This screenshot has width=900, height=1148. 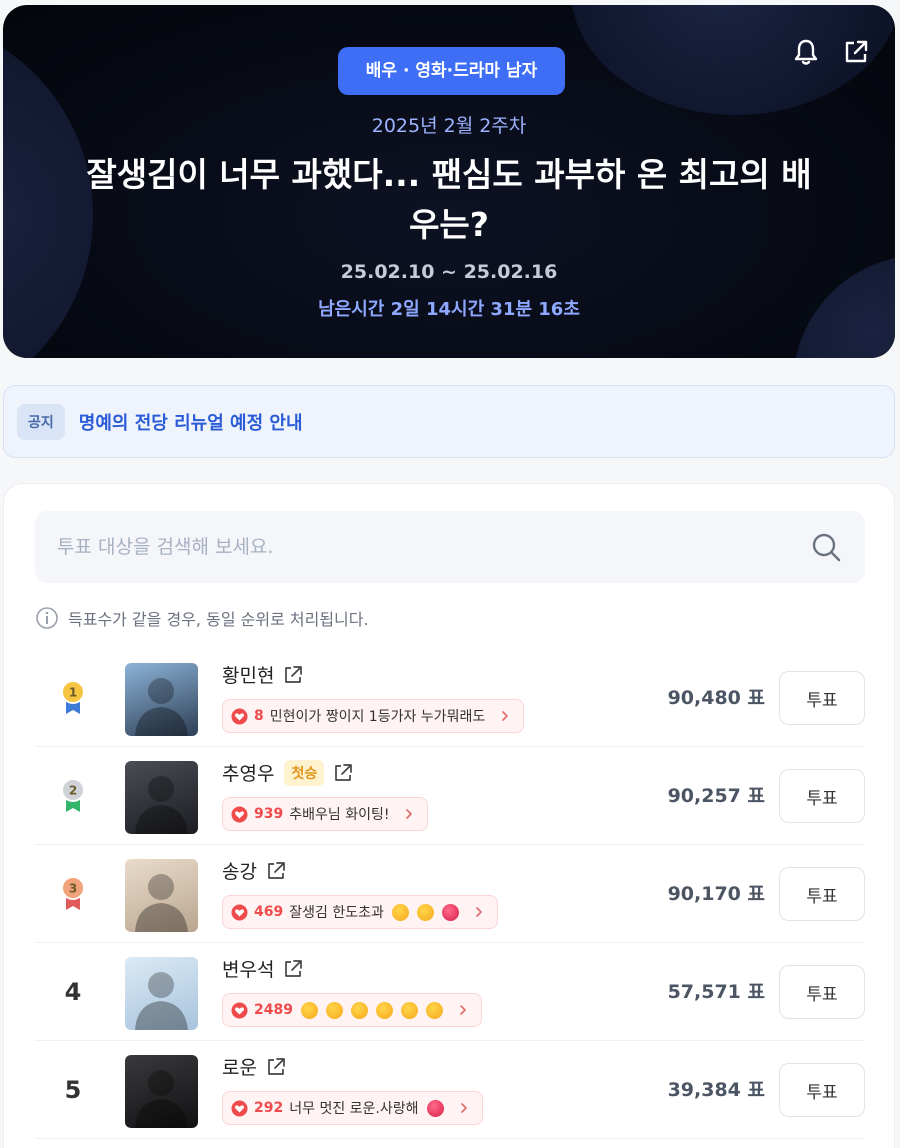 I want to click on share-icon, so click(x=856, y=52).